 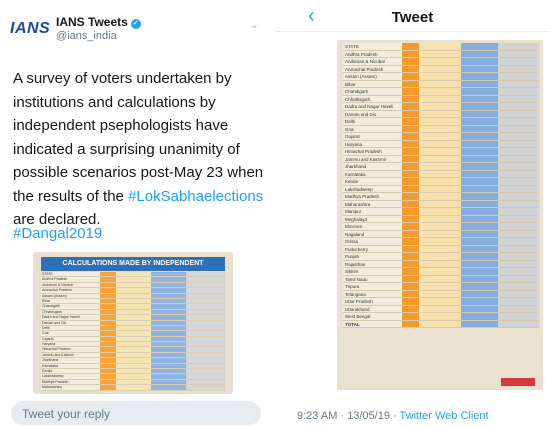 What do you see at coordinates (372, 98) in the screenshot?
I see `state-cell: Chhattisgarh` at bounding box center [372, 98].